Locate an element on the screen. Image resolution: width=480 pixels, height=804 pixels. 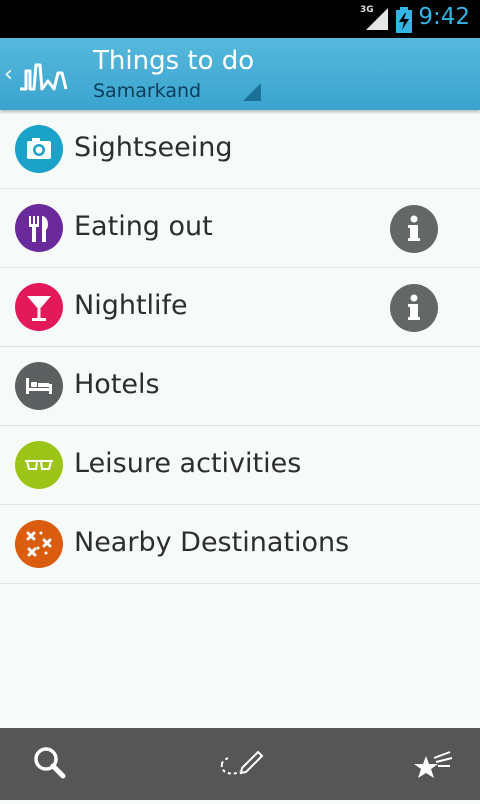
favorites-button is located at coordinates (434, 764).